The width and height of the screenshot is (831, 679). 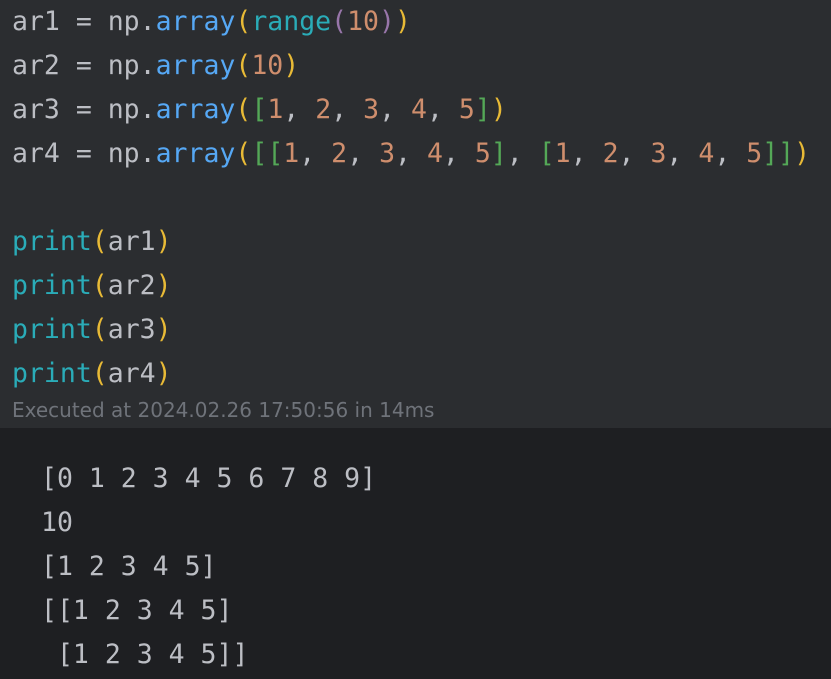 What do you see at coordinates (57, 522) in the screenshot?
I see `output-line: 10` at bounding box center [57, 522].